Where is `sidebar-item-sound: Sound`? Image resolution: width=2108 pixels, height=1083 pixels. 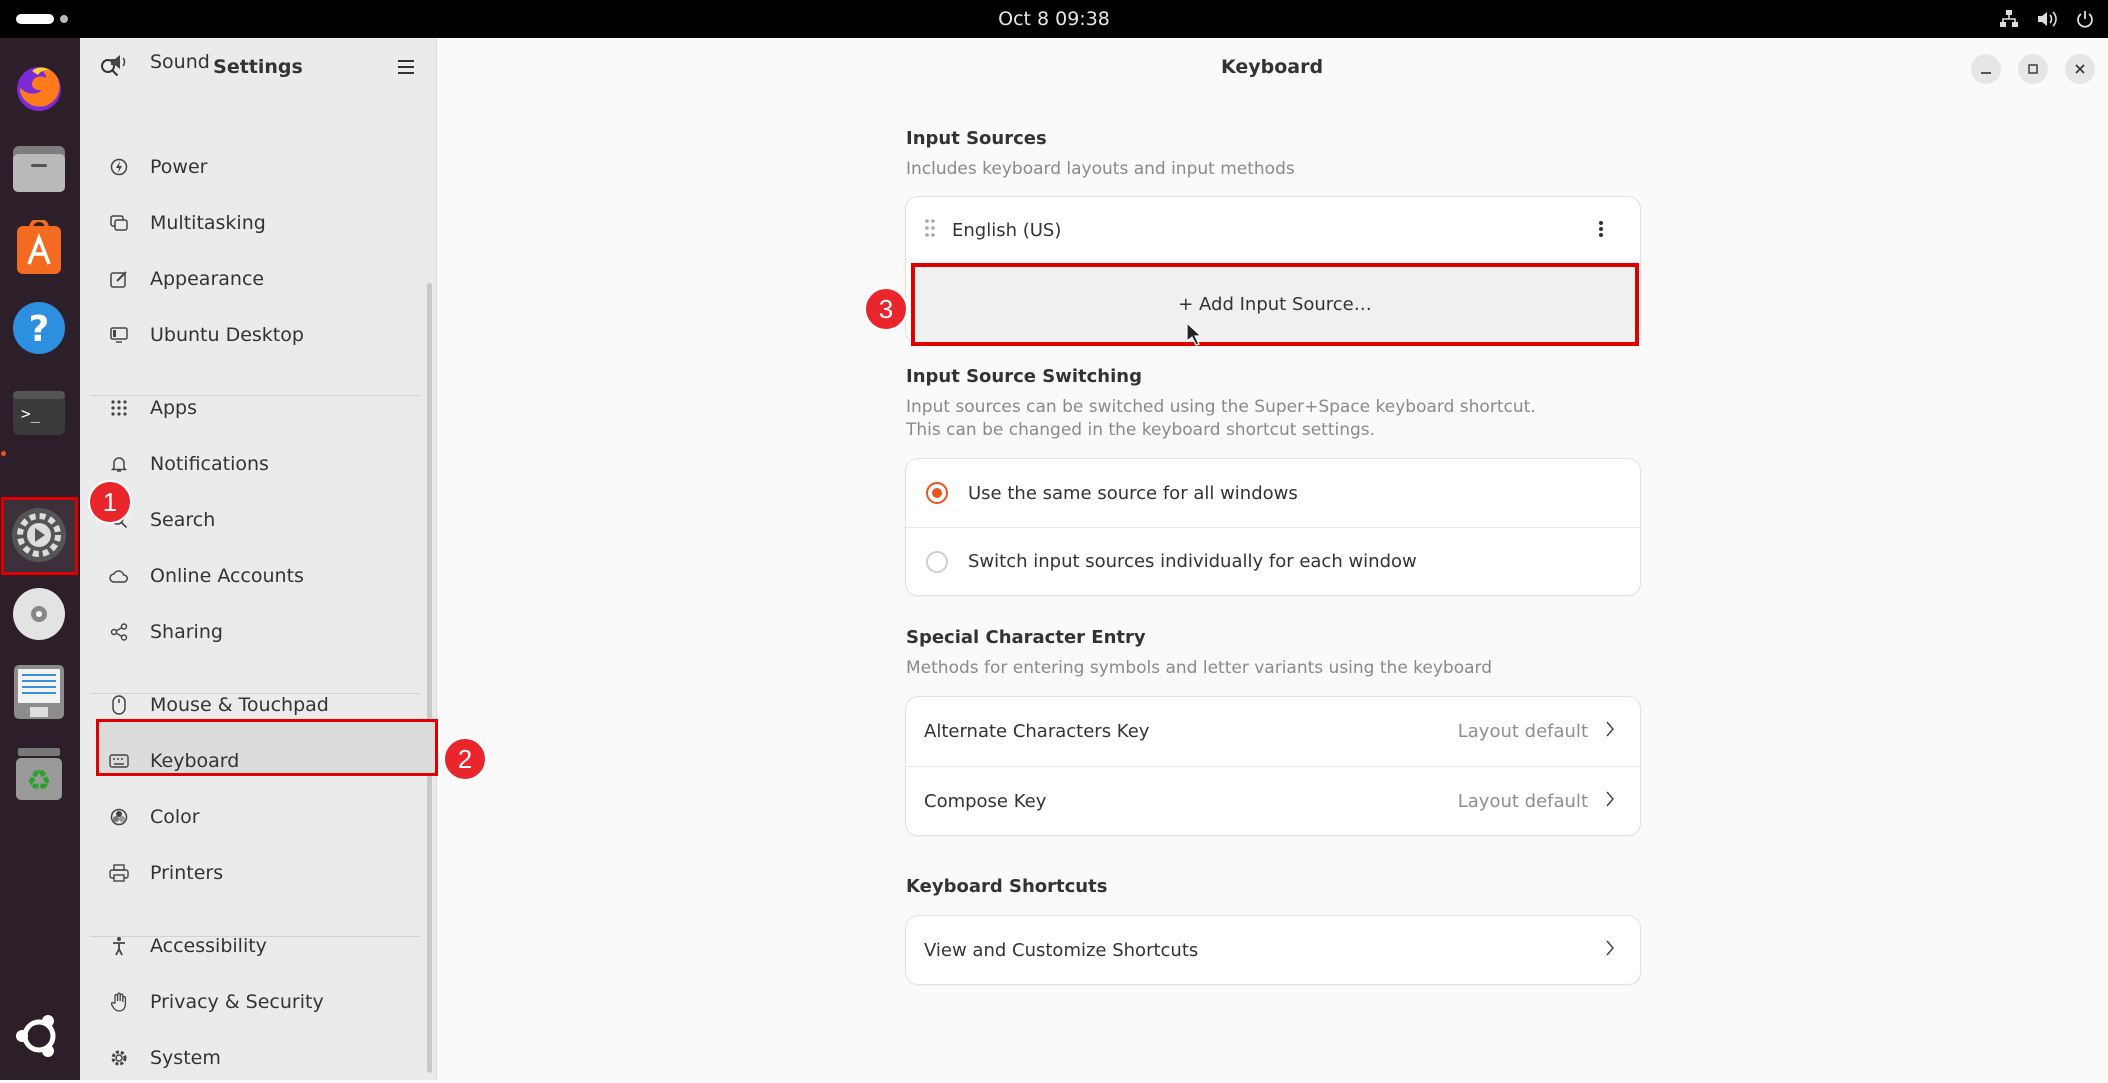
sidebar-item-sound: Sound is located at coordinates (256, 61).